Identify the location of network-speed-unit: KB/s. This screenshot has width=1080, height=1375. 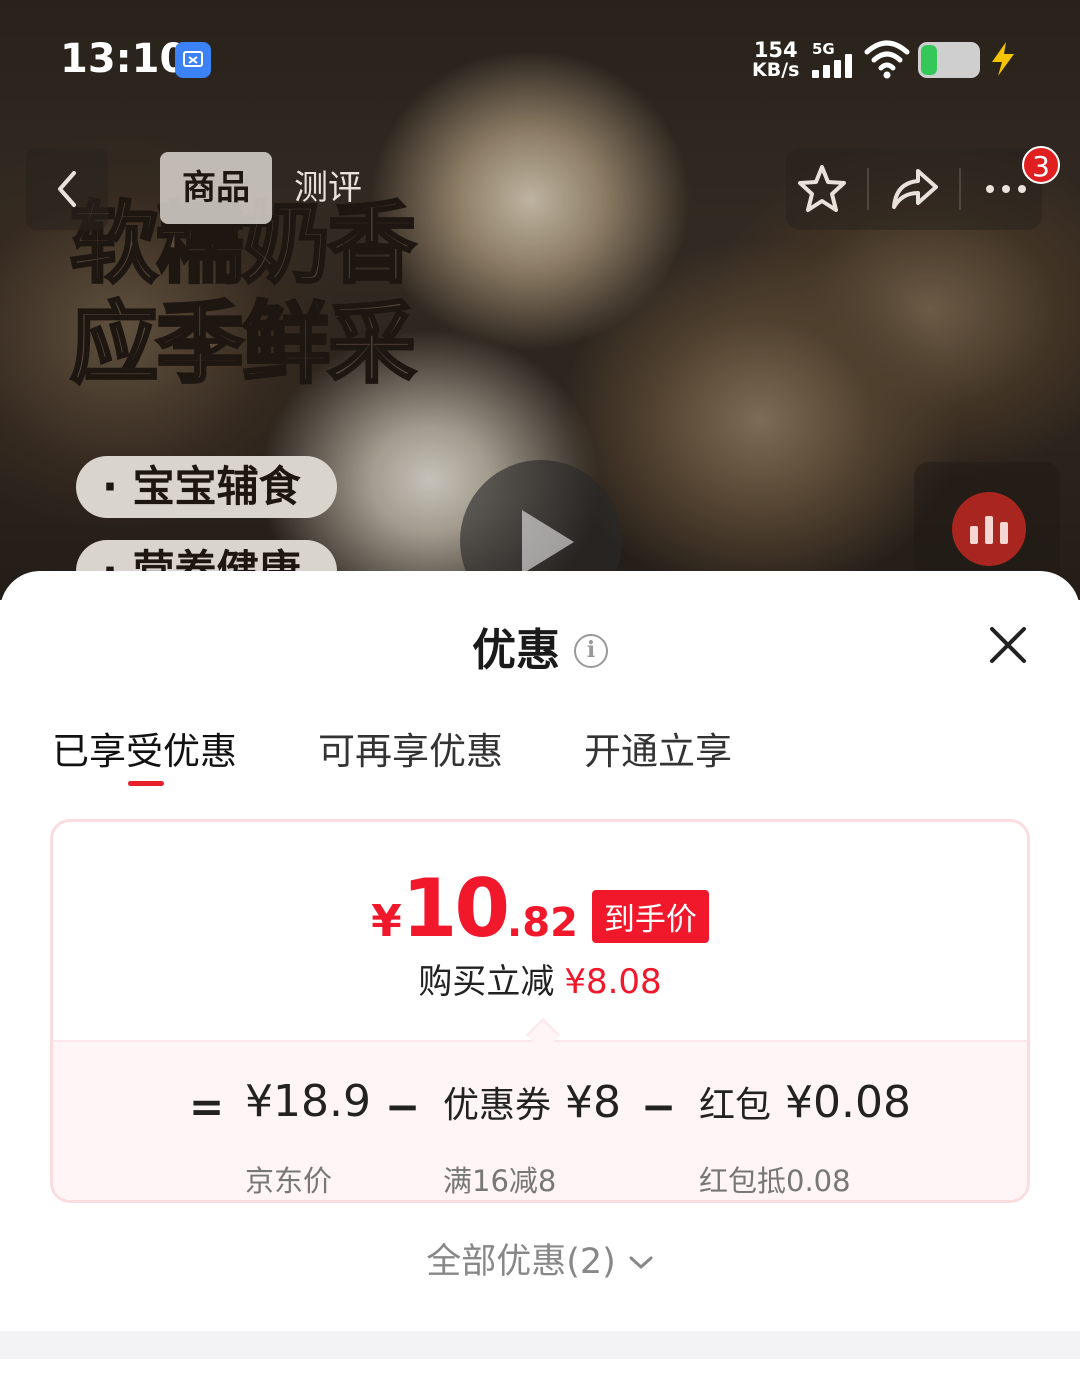
(776, 70).